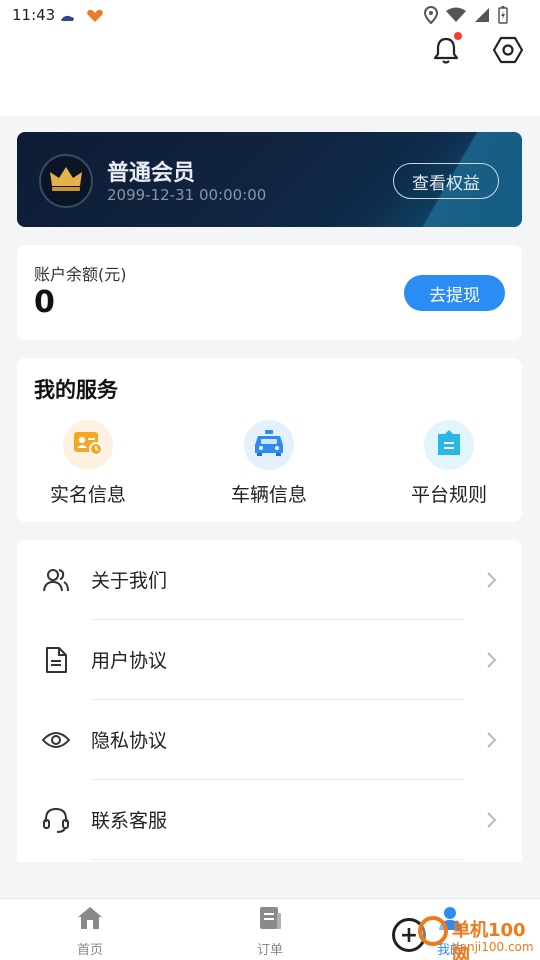  I want to click on watermark: + 单机100网 danji100.com, so click(466, 936).